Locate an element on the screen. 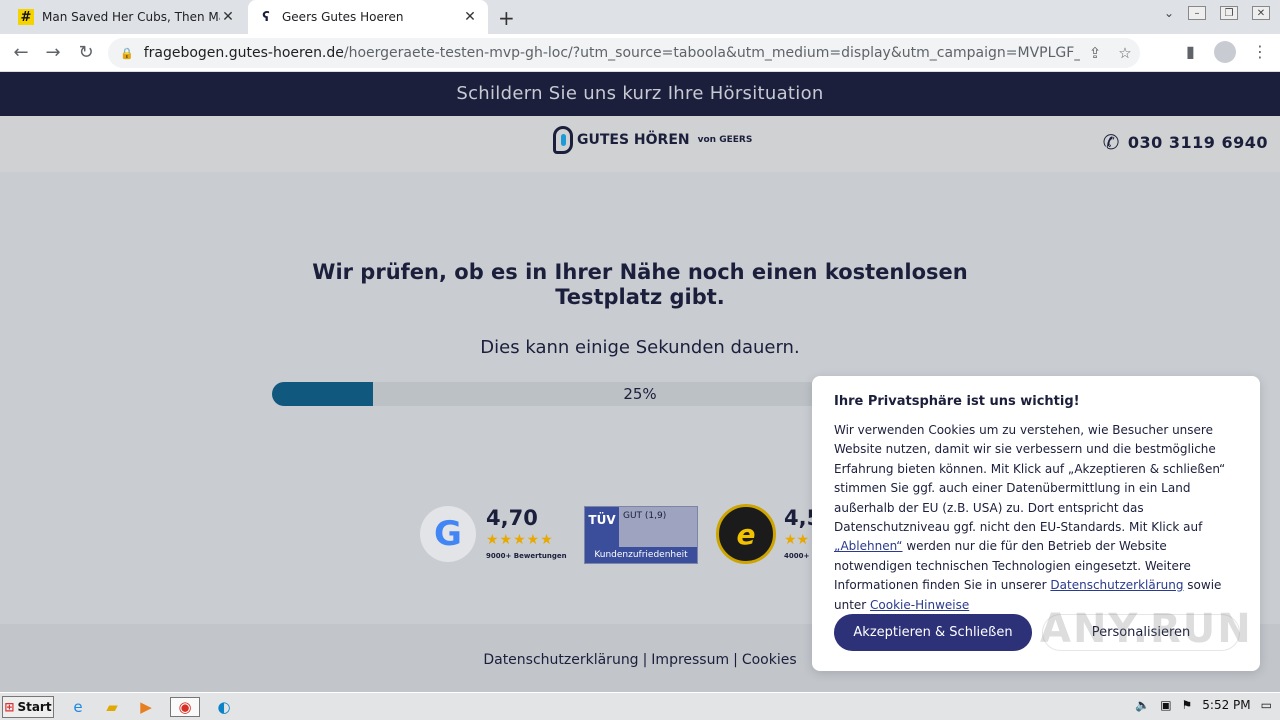 This screenshot has width=1280, height=720. menu-icon: ⋮ is located at coordinates (1260, 51).